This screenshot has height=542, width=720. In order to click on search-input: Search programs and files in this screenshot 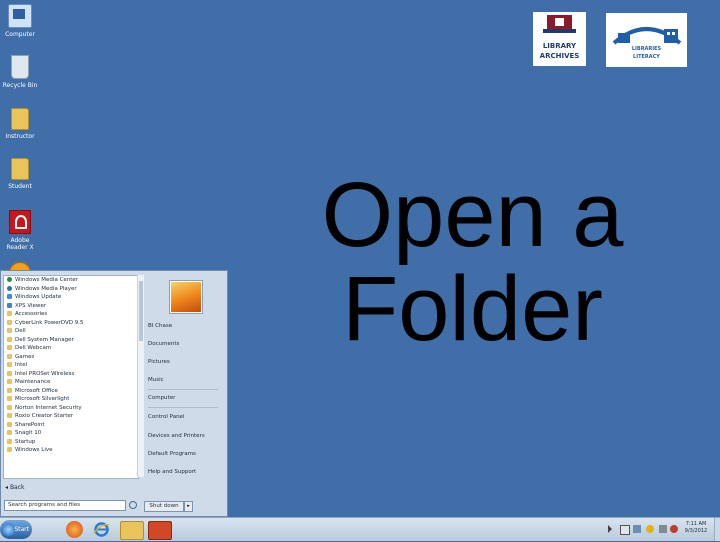, I will do `click(65, 505)`.